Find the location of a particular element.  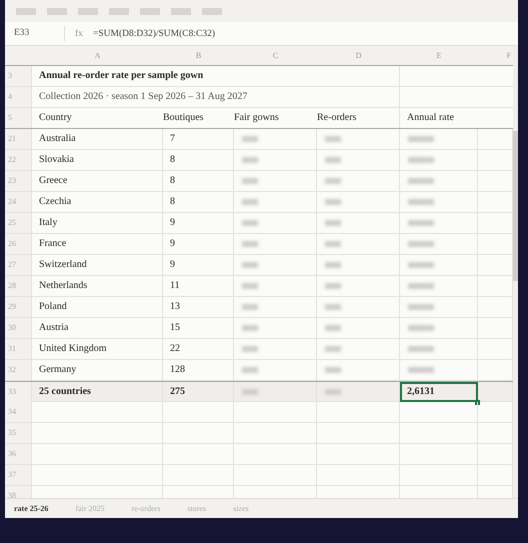

table-cell: 128 is located at coordinates (198, 370).